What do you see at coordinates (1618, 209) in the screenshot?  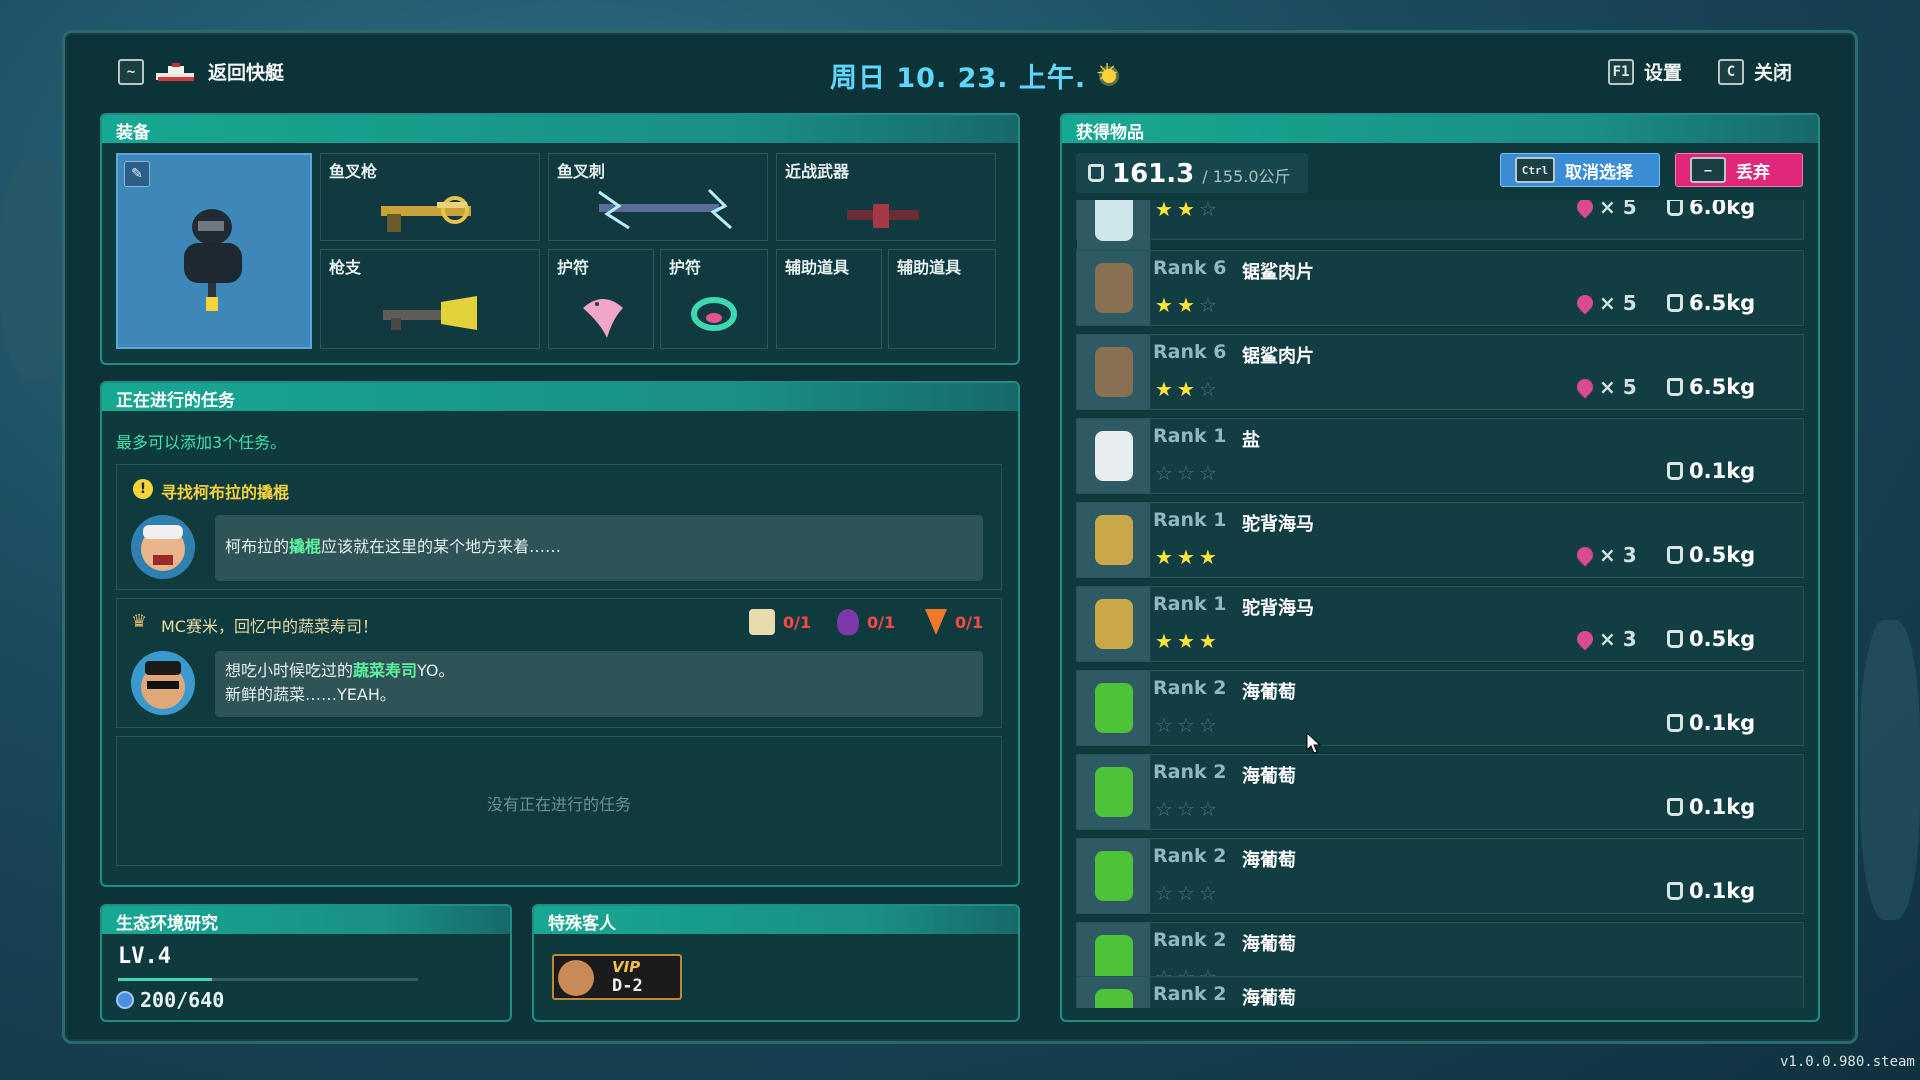 I see `quantity-text: × 5` at bounding box center [1618, 209].